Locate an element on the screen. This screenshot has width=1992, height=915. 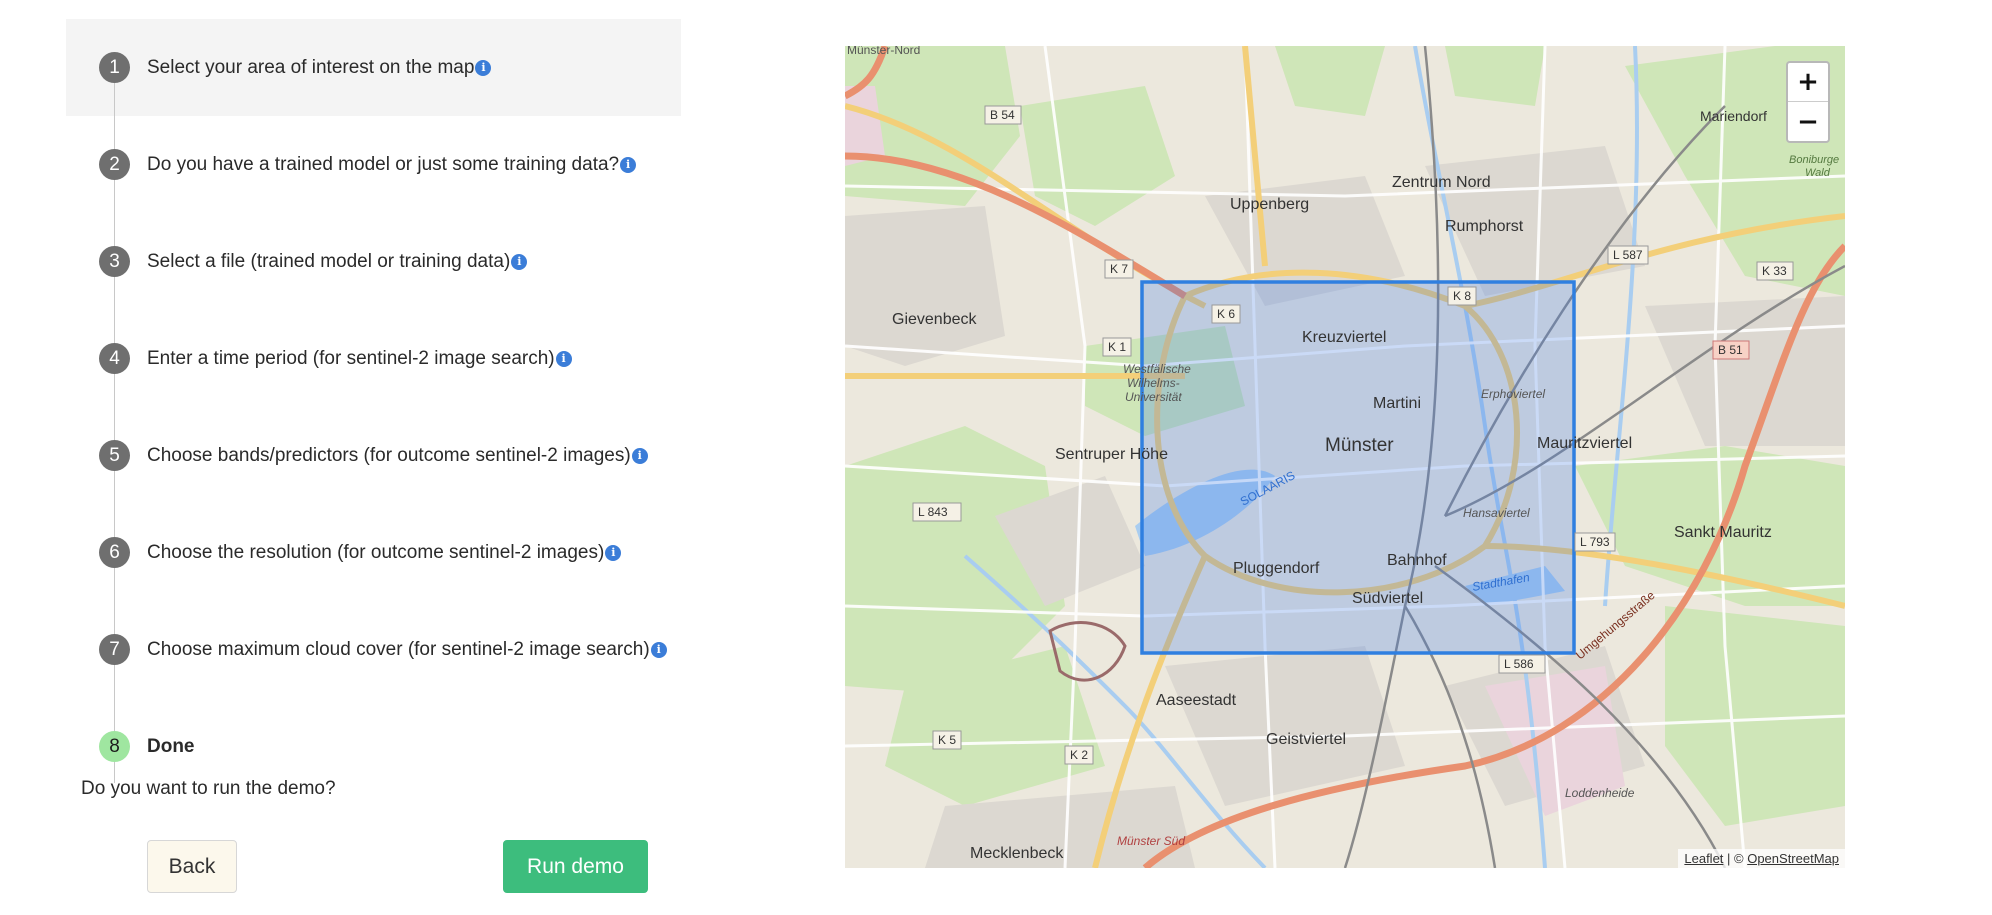
road-shield-label: L 586 is located at coordinates (1519, 664).